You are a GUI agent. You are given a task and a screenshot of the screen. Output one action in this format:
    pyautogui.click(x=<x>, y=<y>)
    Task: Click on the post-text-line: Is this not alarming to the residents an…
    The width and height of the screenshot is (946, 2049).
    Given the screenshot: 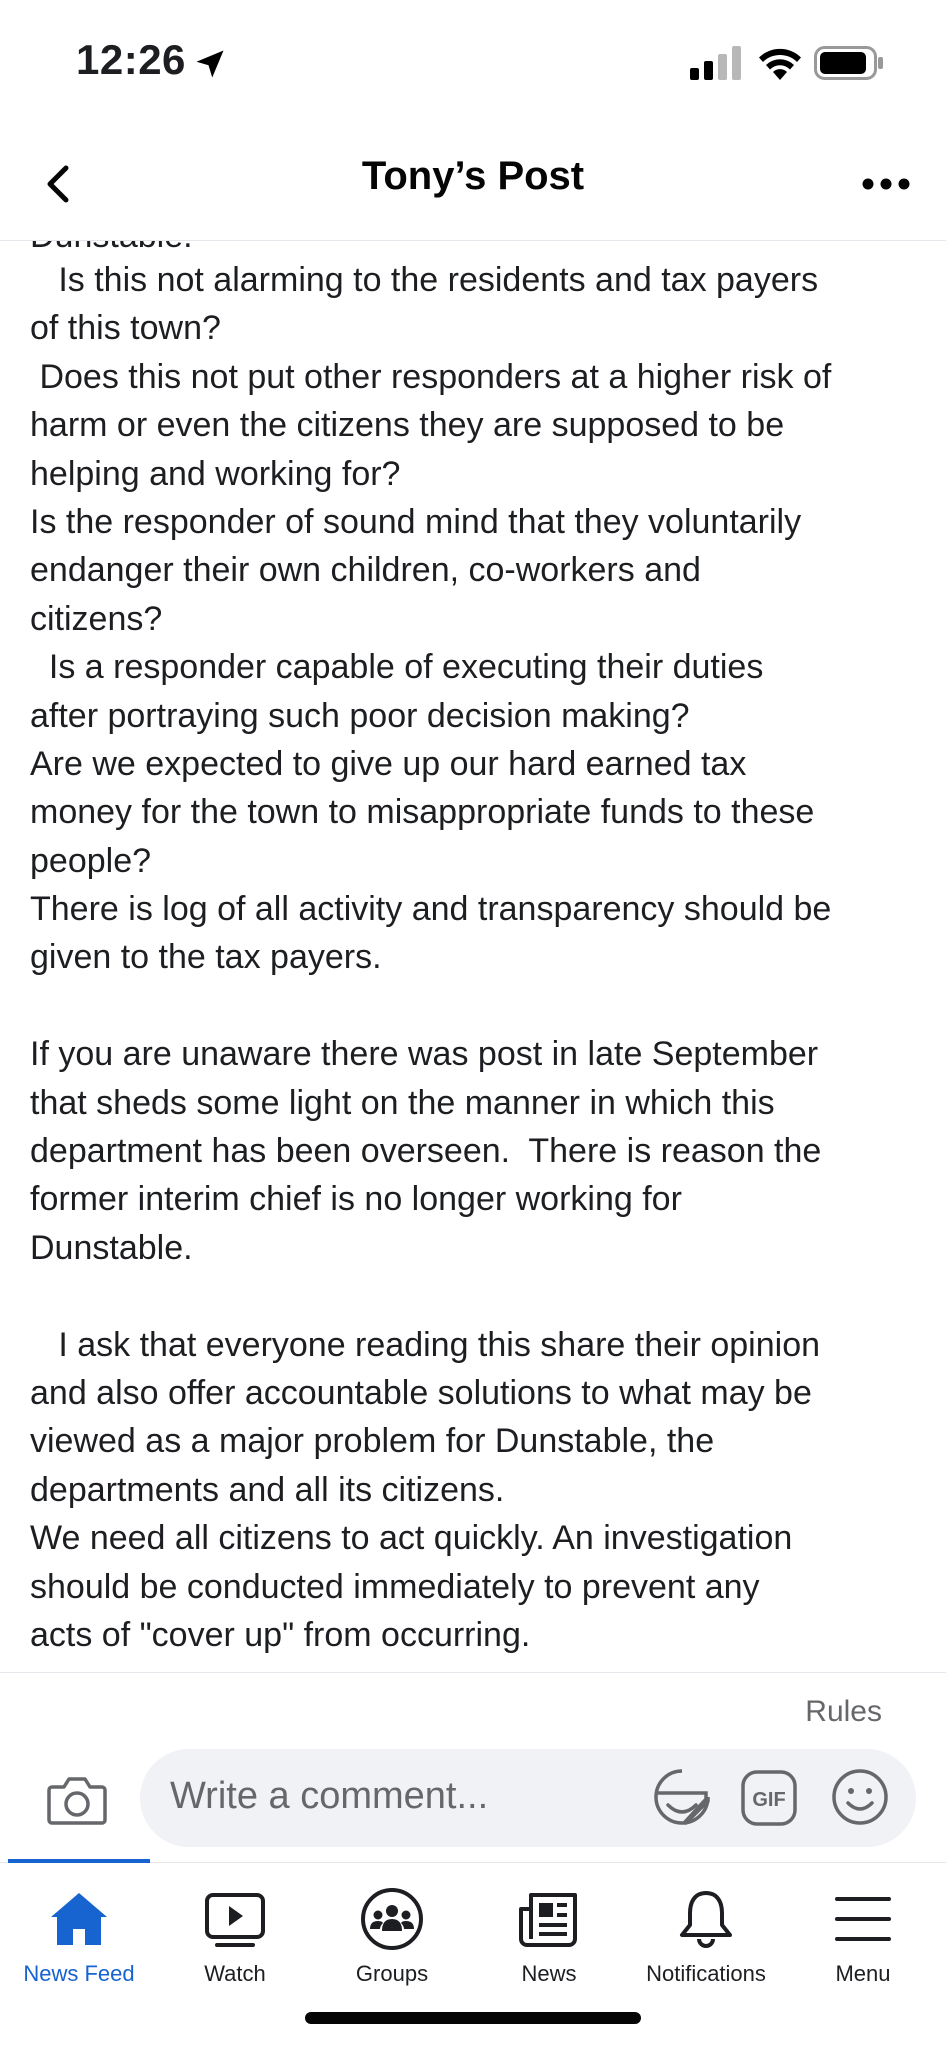 What is the action you would take?
    pyautogui.click(x=424, y=280)
    